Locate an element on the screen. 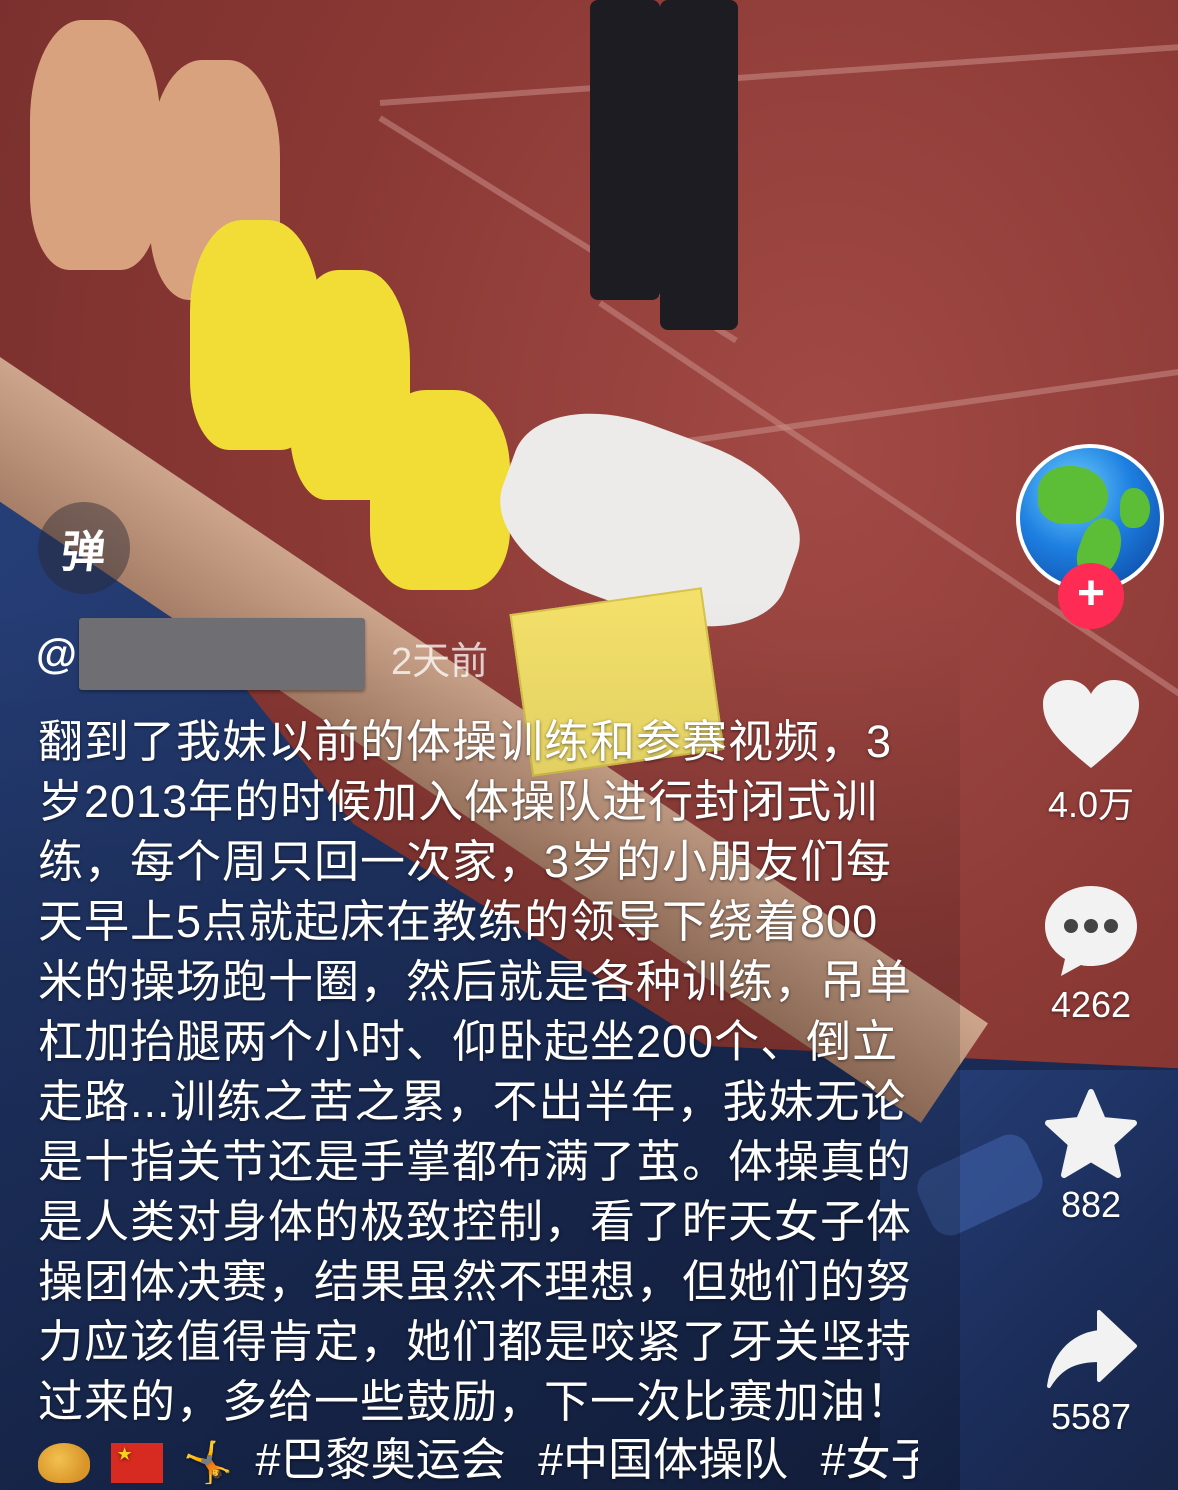 This screenshot has height=1490, width=1178. caption-line: 过来的，多给一些鼓励，下一次比赛加油！ is located at coordinates (475, 1401).